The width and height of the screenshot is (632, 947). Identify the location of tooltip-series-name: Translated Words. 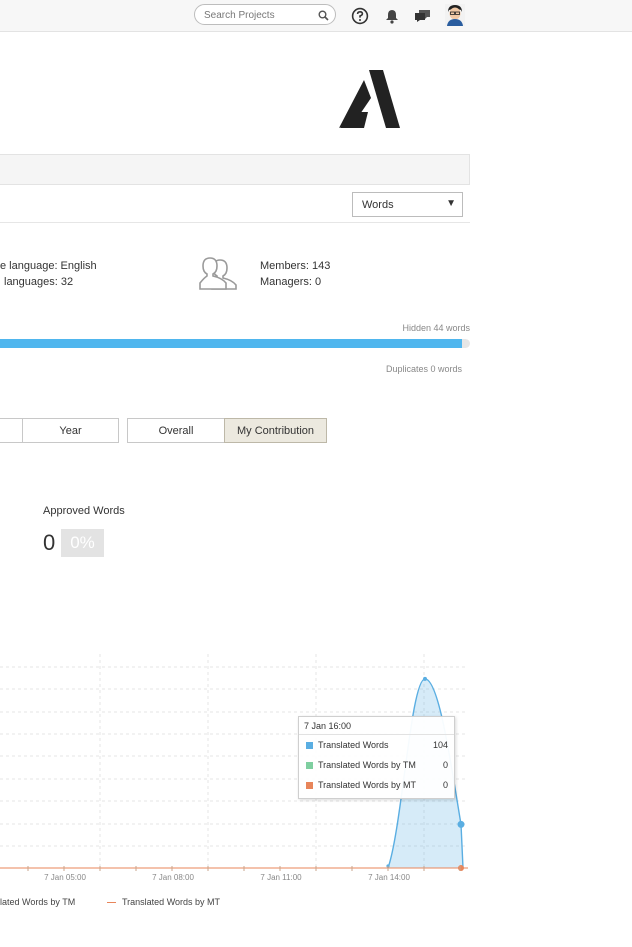
(353, 745).